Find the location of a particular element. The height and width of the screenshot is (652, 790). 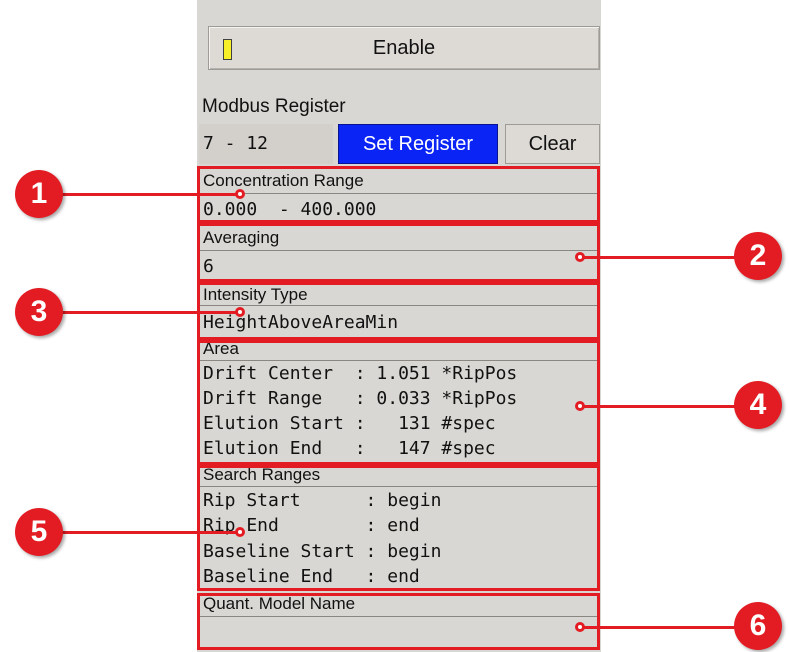

callout-badge-1: 1 is located at coordinates (39, 194).